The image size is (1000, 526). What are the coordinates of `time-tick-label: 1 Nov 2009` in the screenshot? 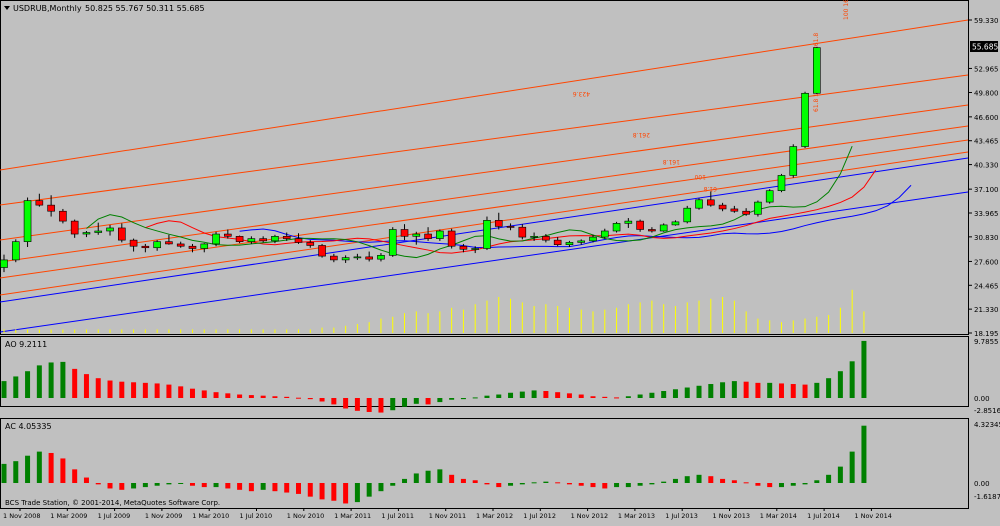 It's located at (164, 516).